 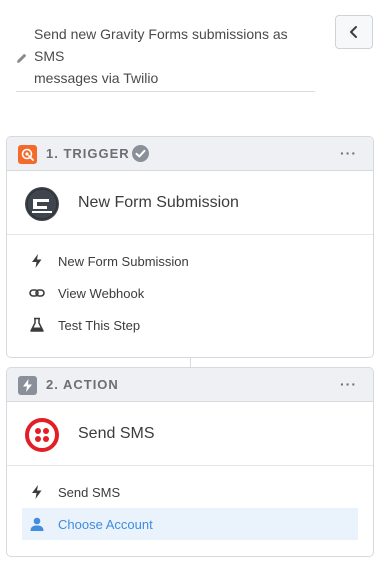 I want to click on twilio-logo, so click(x=42, y=435).